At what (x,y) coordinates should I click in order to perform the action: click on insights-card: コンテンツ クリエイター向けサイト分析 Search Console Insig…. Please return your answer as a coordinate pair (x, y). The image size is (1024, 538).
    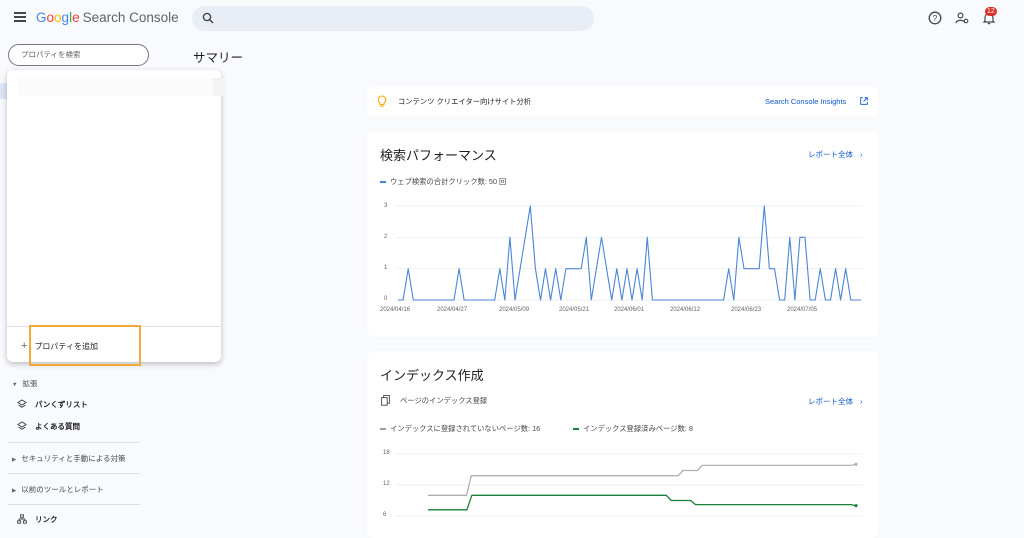
    Looking at the image, I should click on (622, 101).